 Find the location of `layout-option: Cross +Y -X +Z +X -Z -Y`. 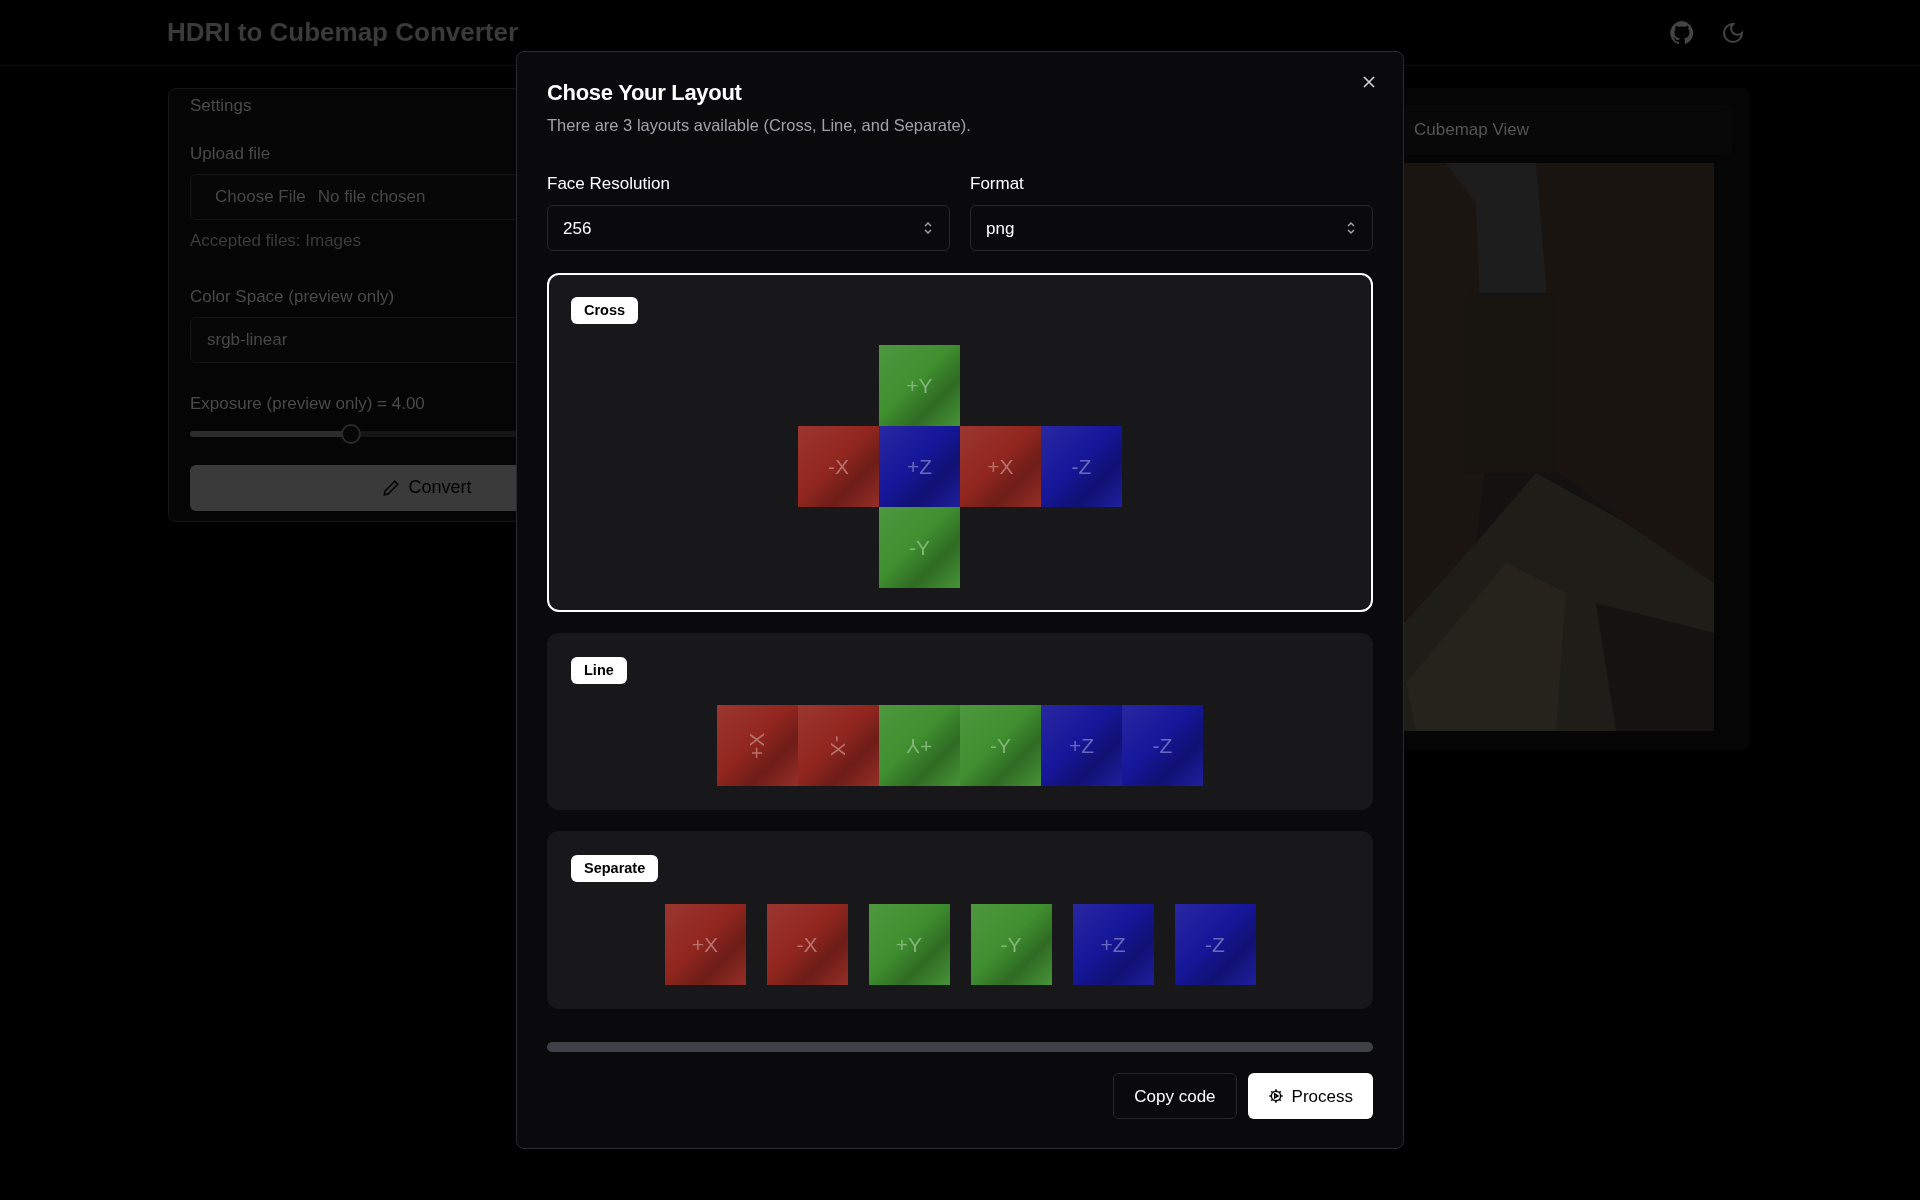

layout-option: Cross +Y -X +Z +X -Z -Y is located at coordinates (960, 443).